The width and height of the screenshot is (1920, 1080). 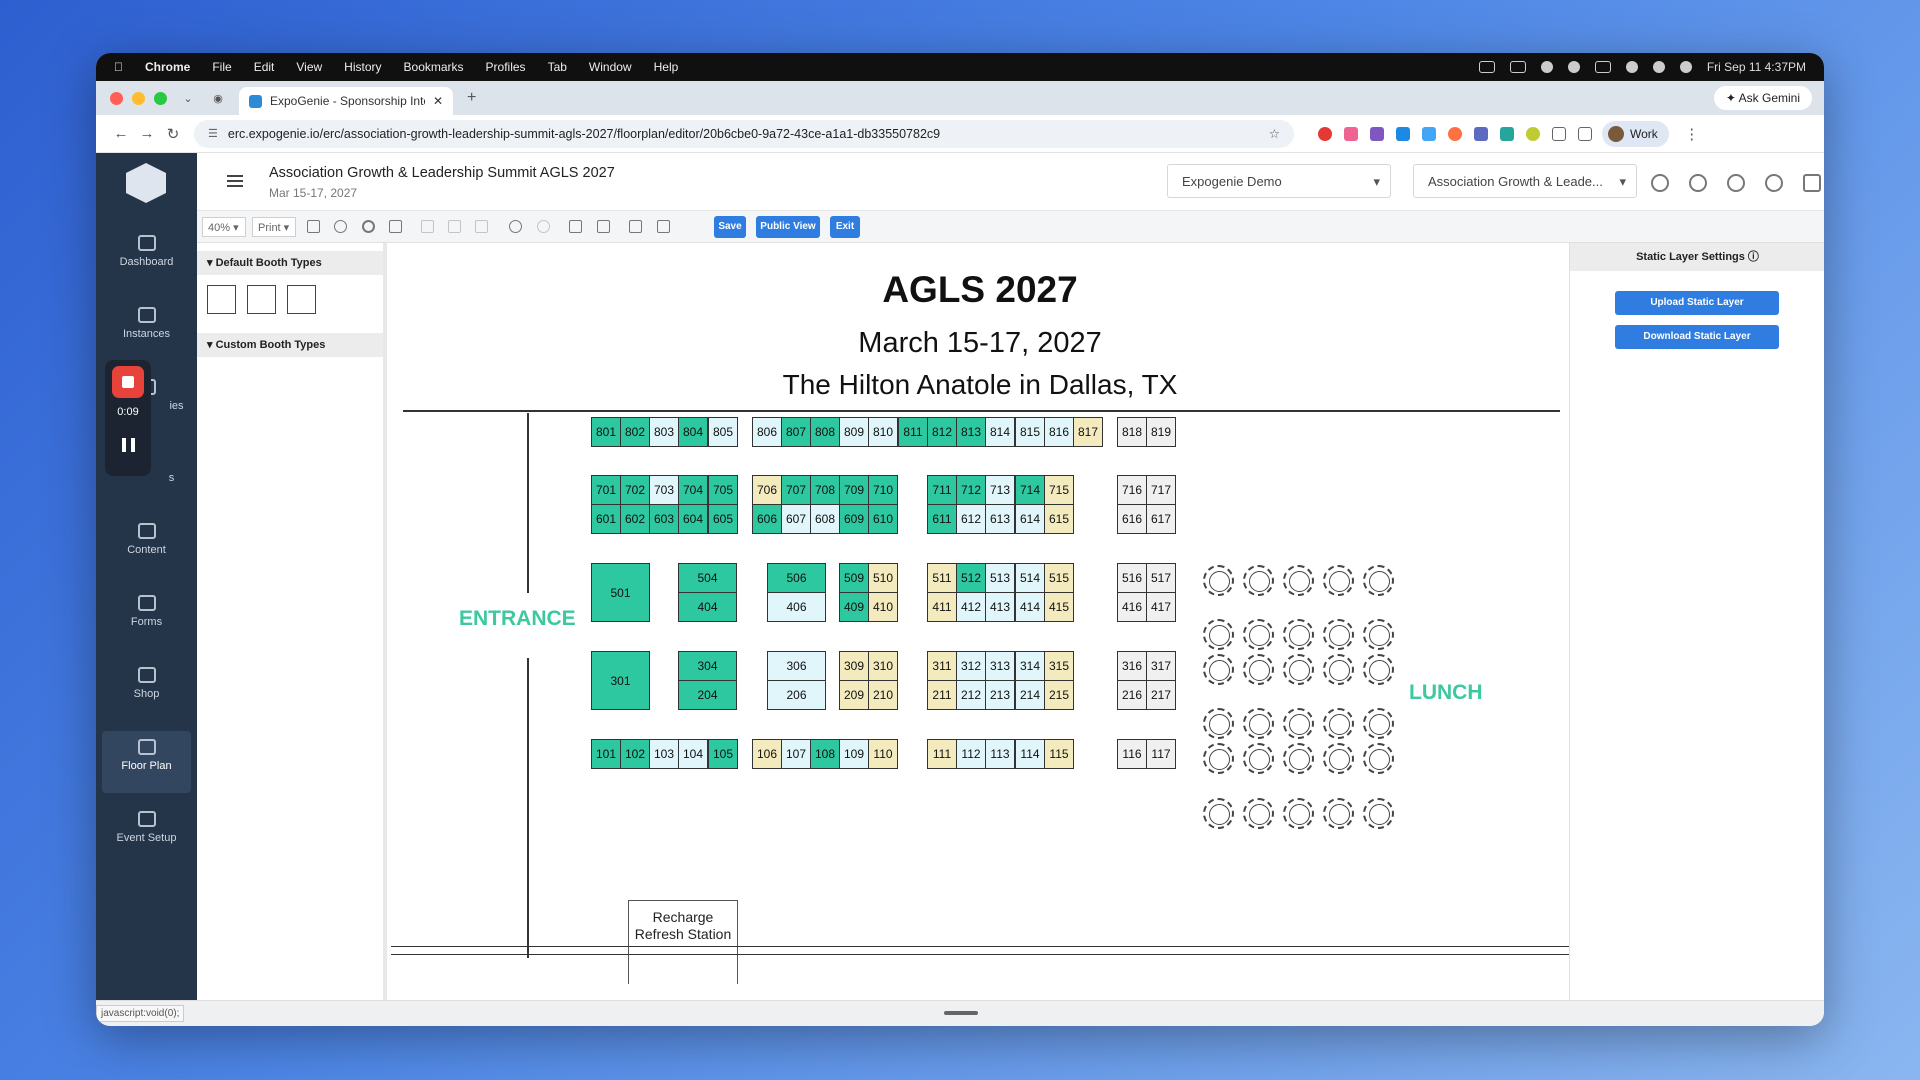 I want to click on booth-214: 214, so click(x=1030, y=695).